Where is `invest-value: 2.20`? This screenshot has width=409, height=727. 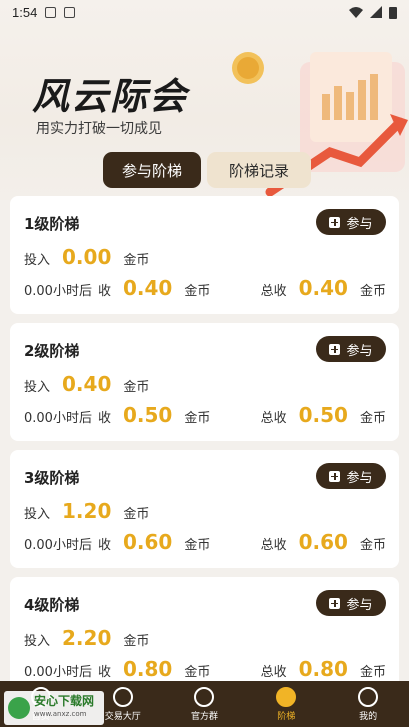
invest-value: 2.20 is located at coordinates (87, 638).